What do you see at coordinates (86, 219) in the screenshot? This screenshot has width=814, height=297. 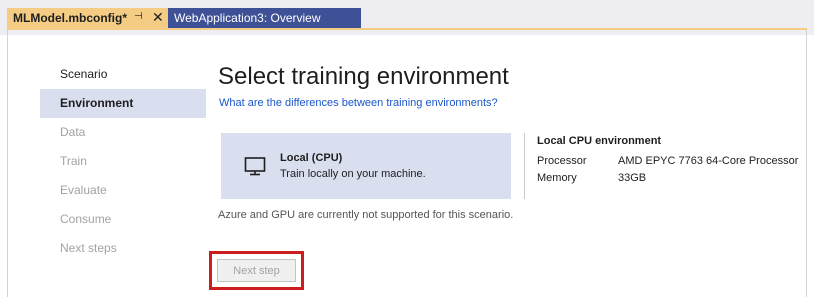 I see `nav-item-consume: Consume` at bounding box center [86, 219].